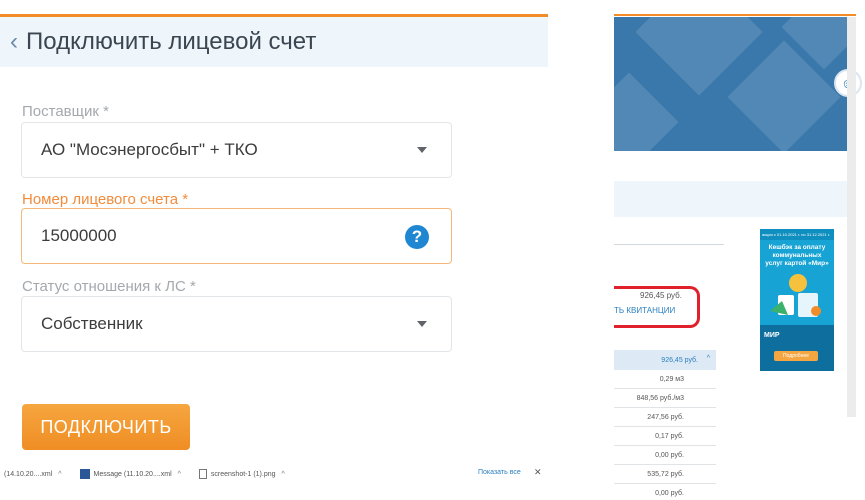 The width and height of the screenshot is (865, 500). Describe the element at coordinates (499, 472) in the screenshot. I see `show-all-downloads-link: Показать все` at that location.